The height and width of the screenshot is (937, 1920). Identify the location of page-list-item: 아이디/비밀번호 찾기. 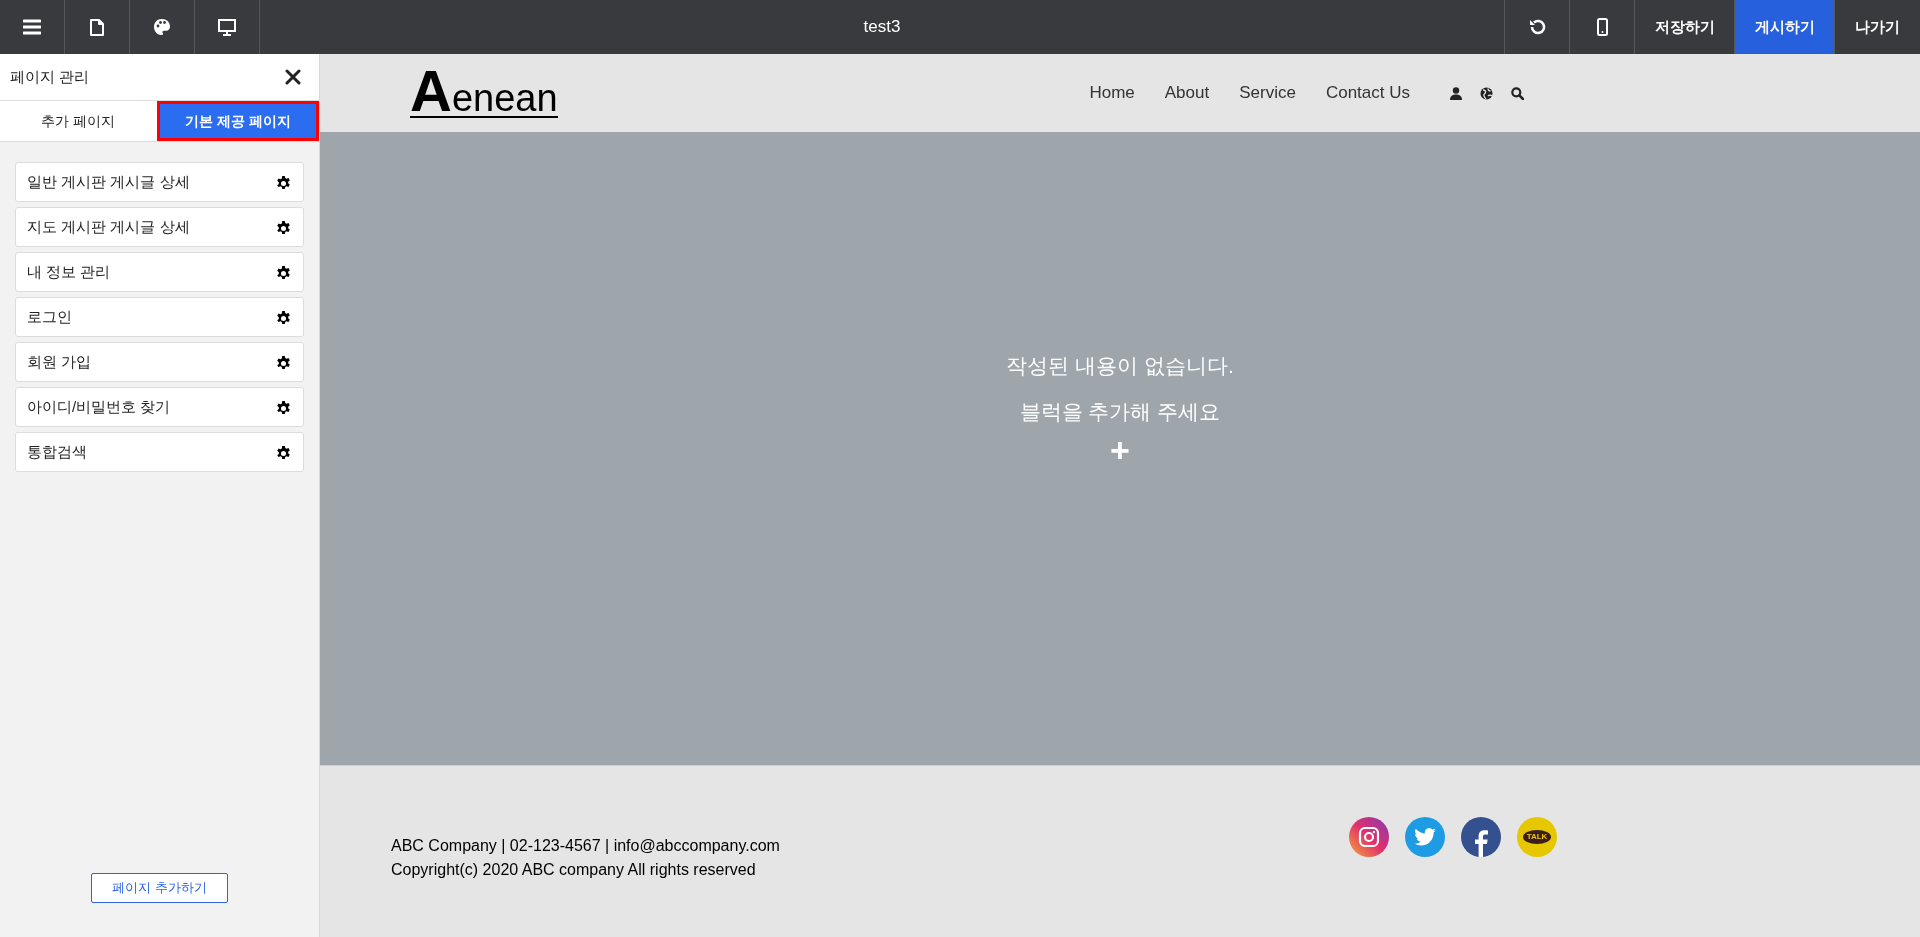
(159, 407).